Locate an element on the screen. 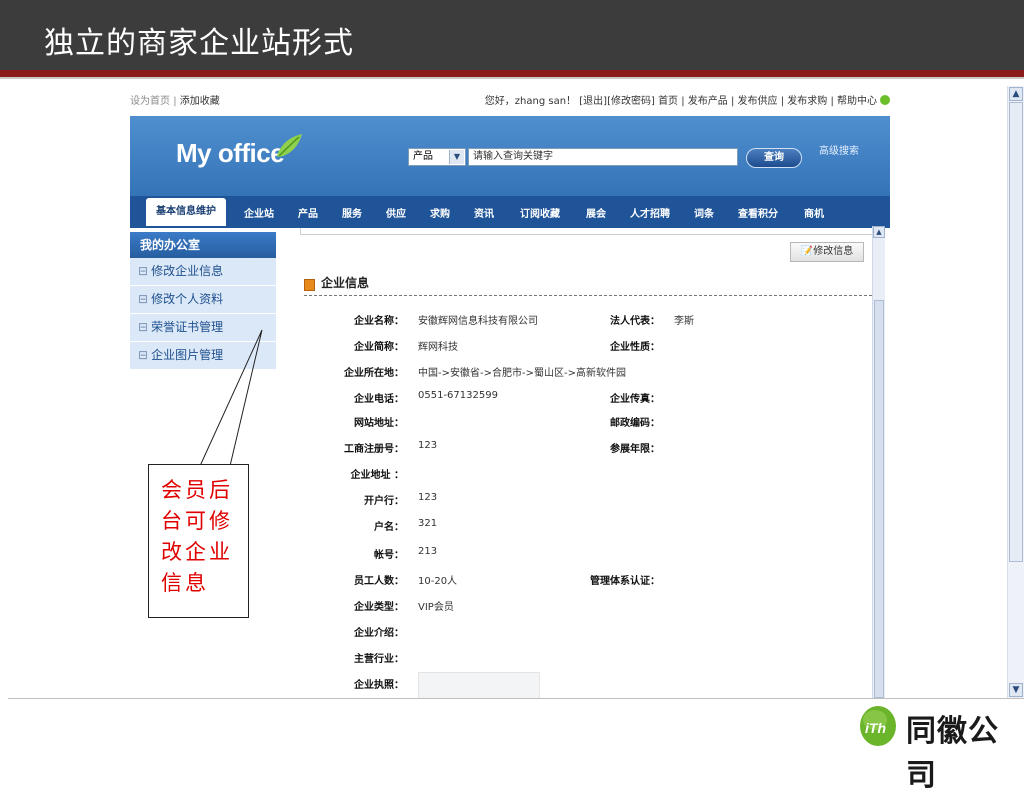 The width and height of the screenshot is (1024, 794). callout-text: 会员后台可修改企业信息 is located at coordinates (197, 536).